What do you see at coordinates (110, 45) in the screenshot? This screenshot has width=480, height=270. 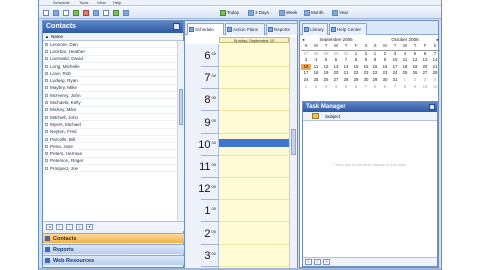 I see `contact-row: Leonore, Dan` at bounding box center [110, 45].